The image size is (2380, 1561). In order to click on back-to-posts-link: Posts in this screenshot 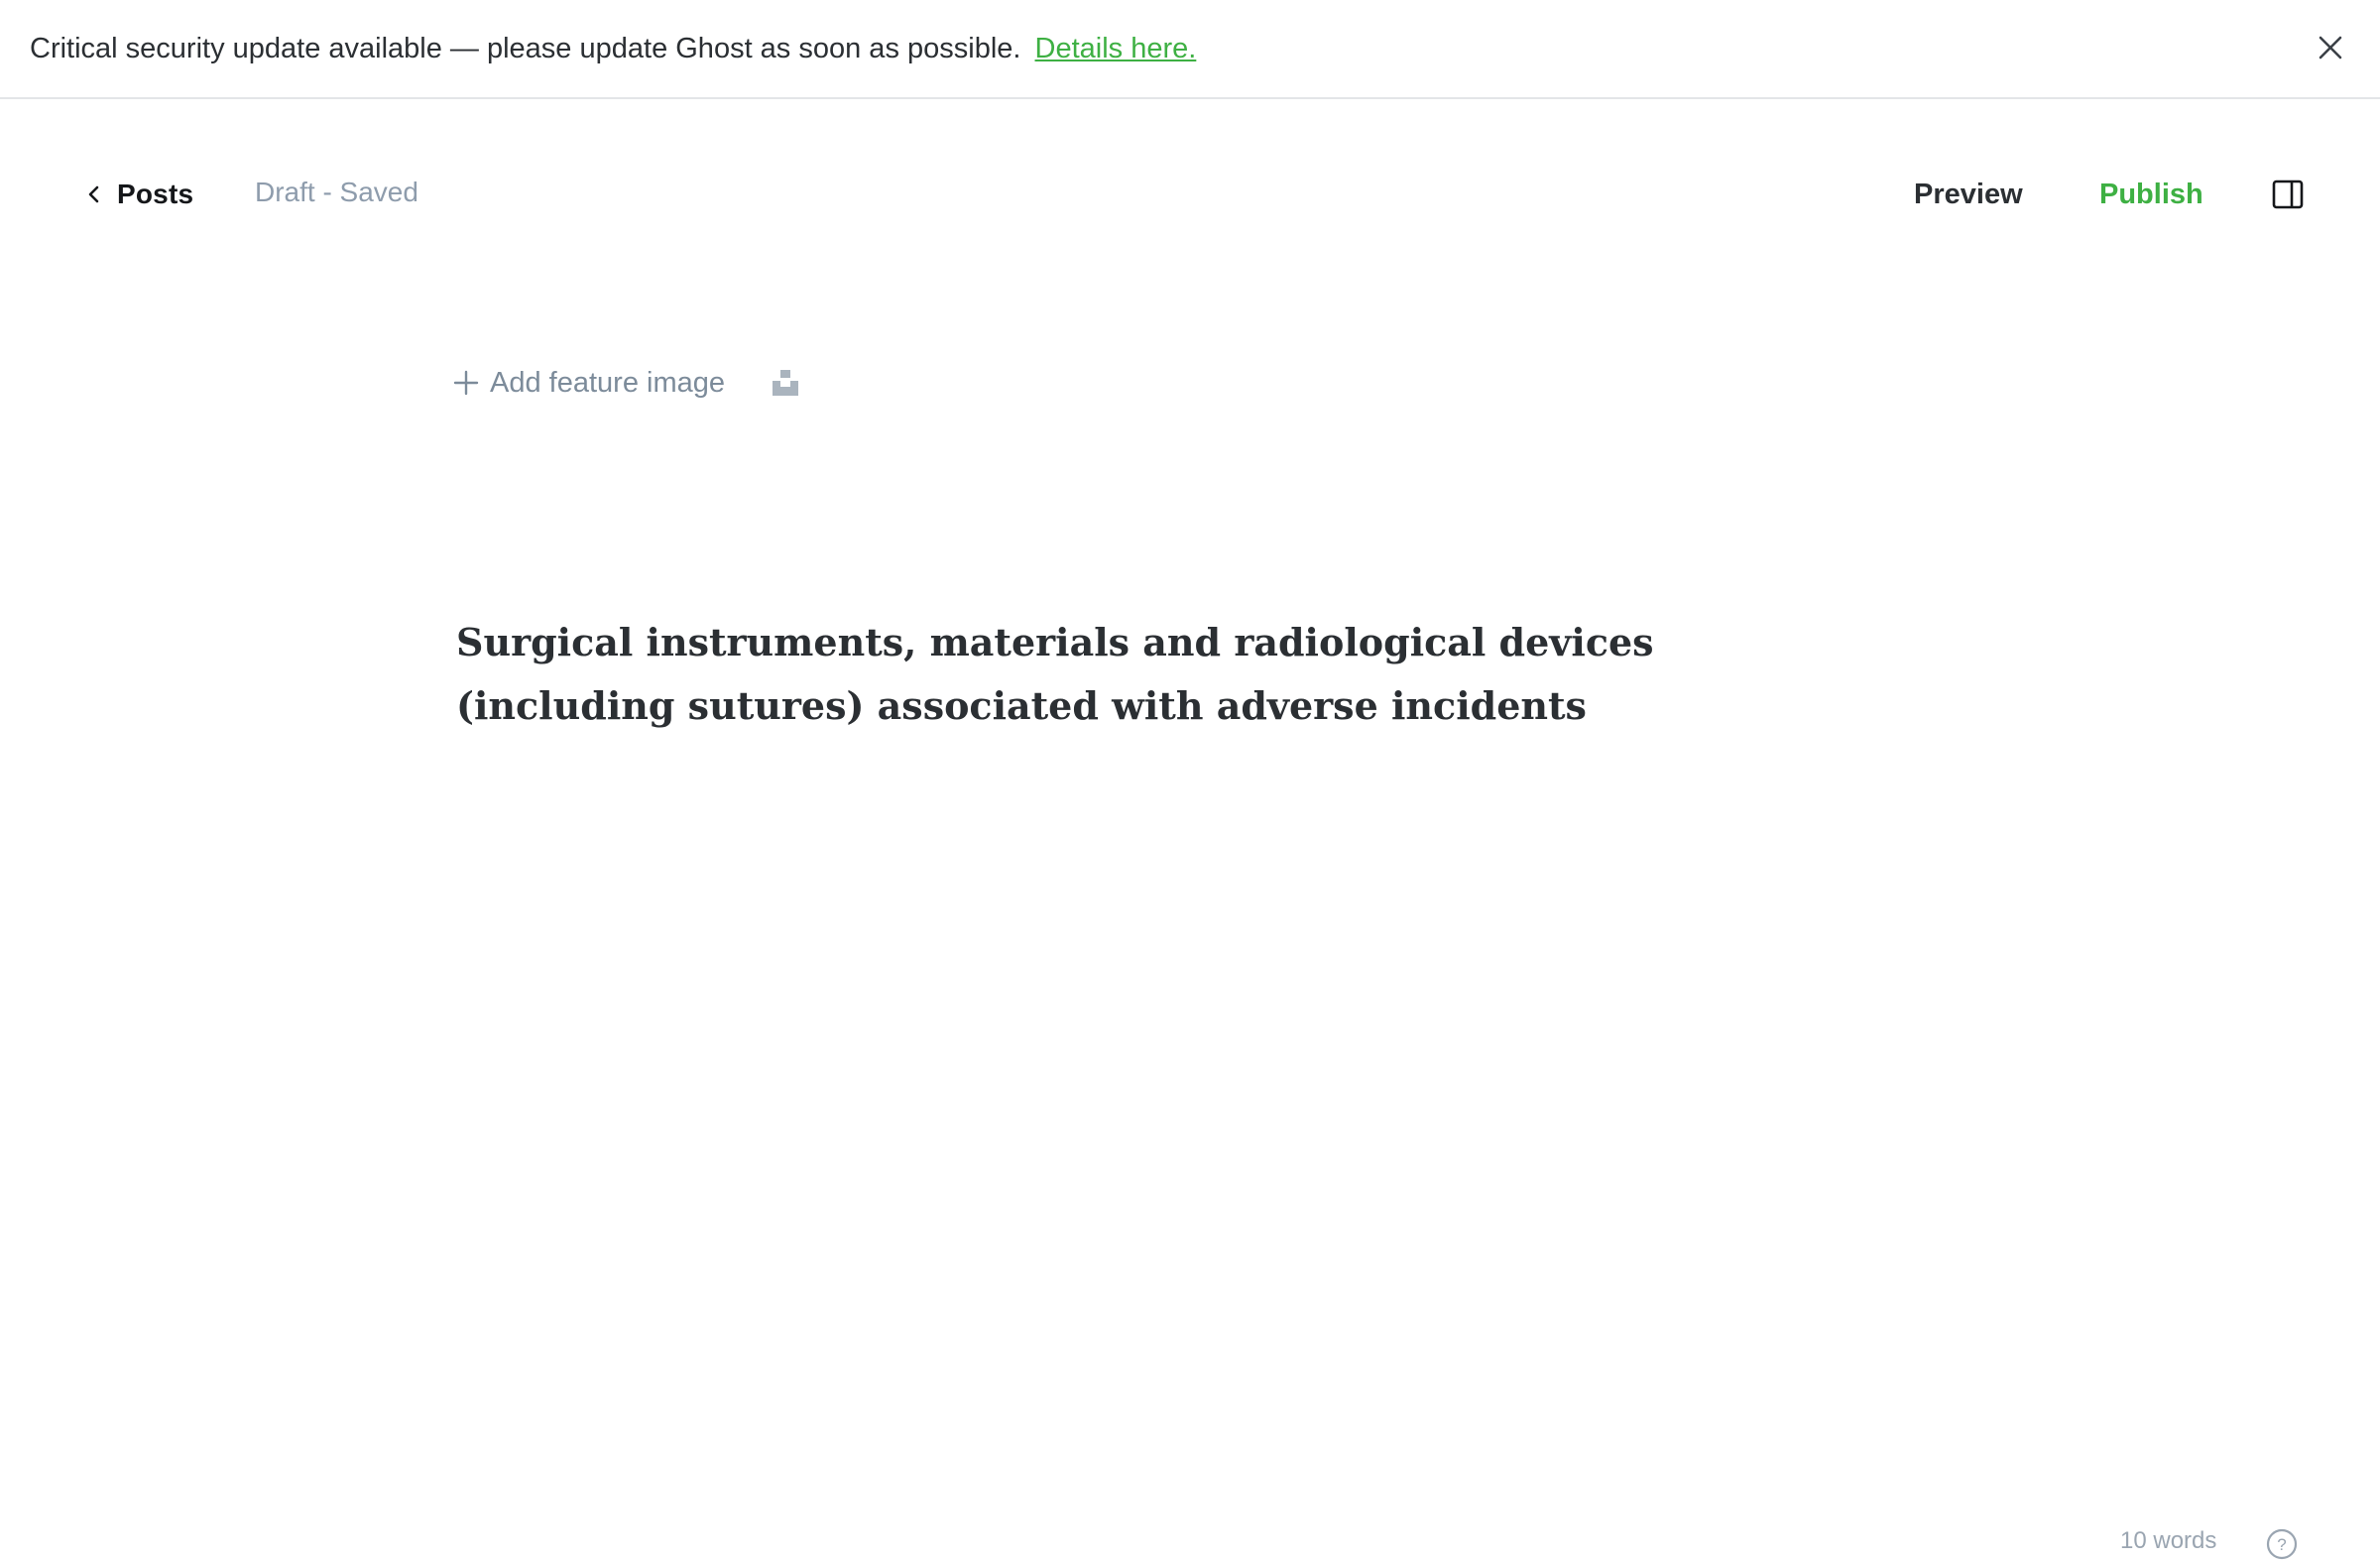, I will do `click(138, 194)`.